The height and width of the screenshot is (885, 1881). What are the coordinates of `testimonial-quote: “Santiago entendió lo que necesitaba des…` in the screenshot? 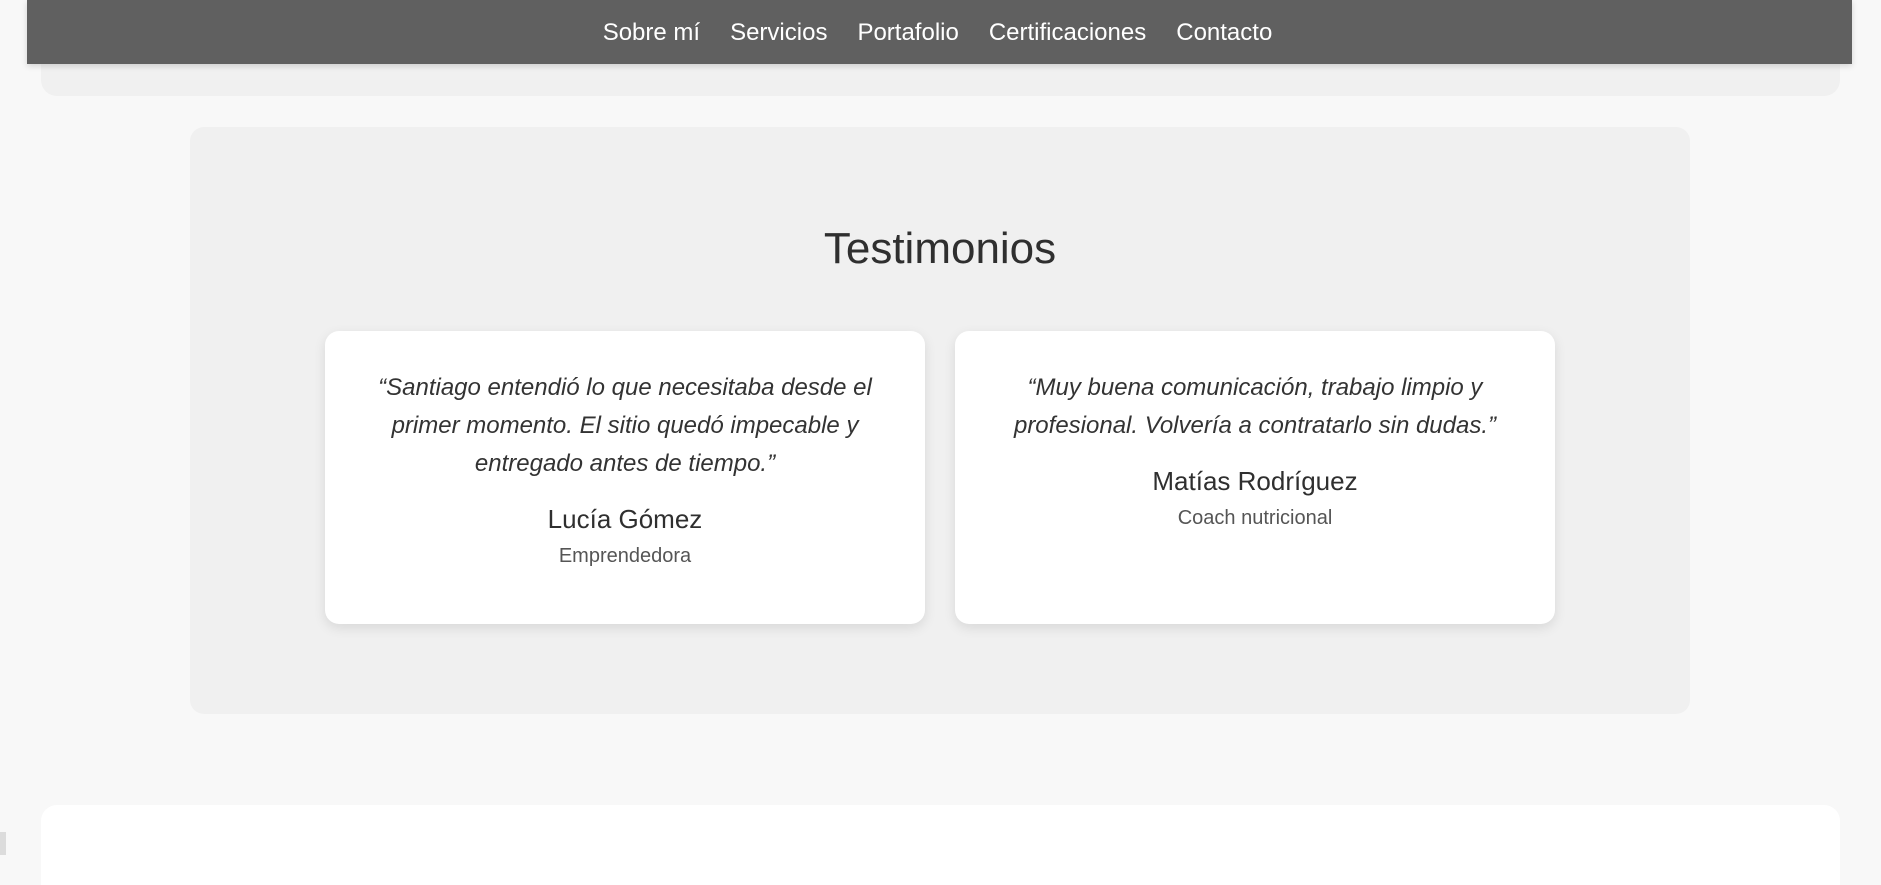 It's located at (625, 425).